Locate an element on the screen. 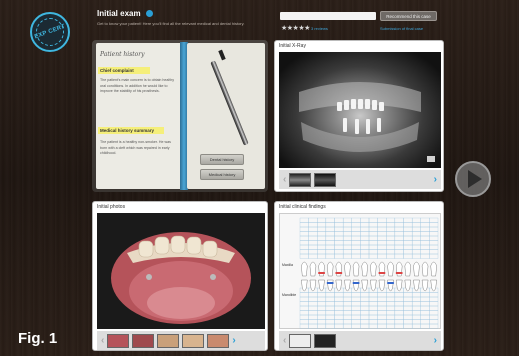 The width and height of the screenshot is (519, 356). play-triangle is located at coordinates (475, 179).